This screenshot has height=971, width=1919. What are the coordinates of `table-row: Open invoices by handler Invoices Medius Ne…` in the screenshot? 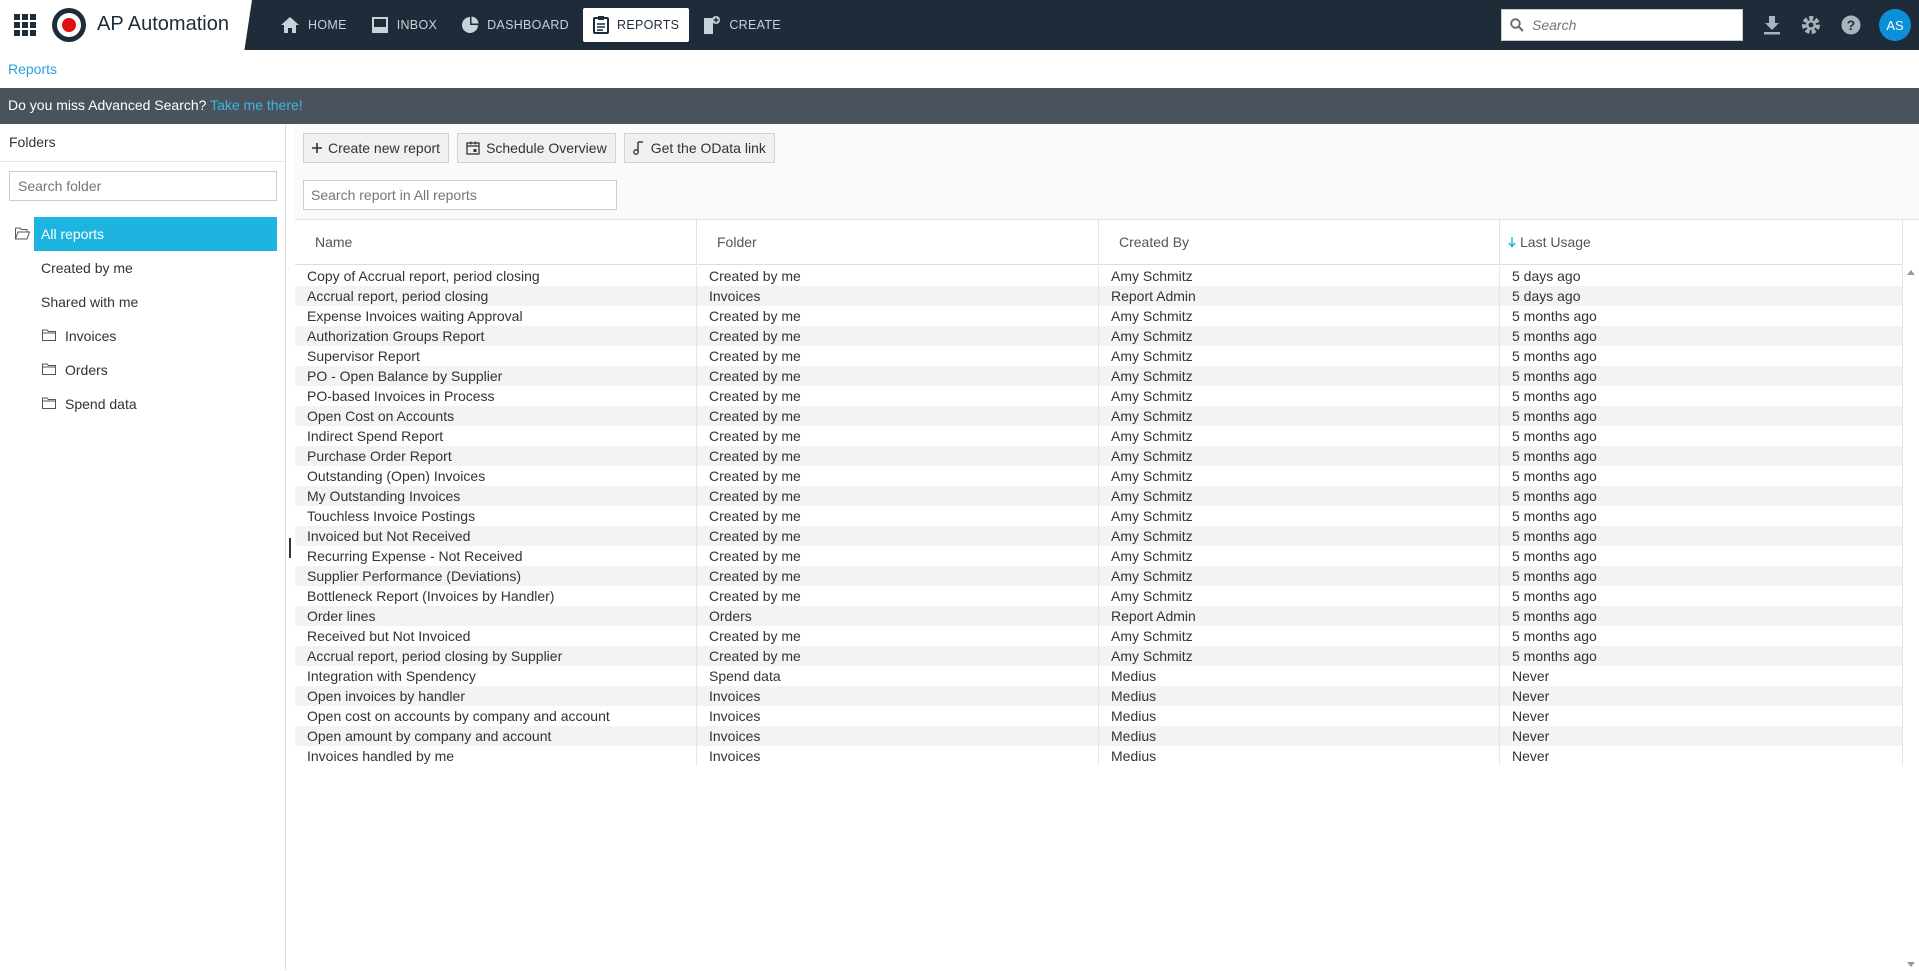 It's located at (1099, 696).